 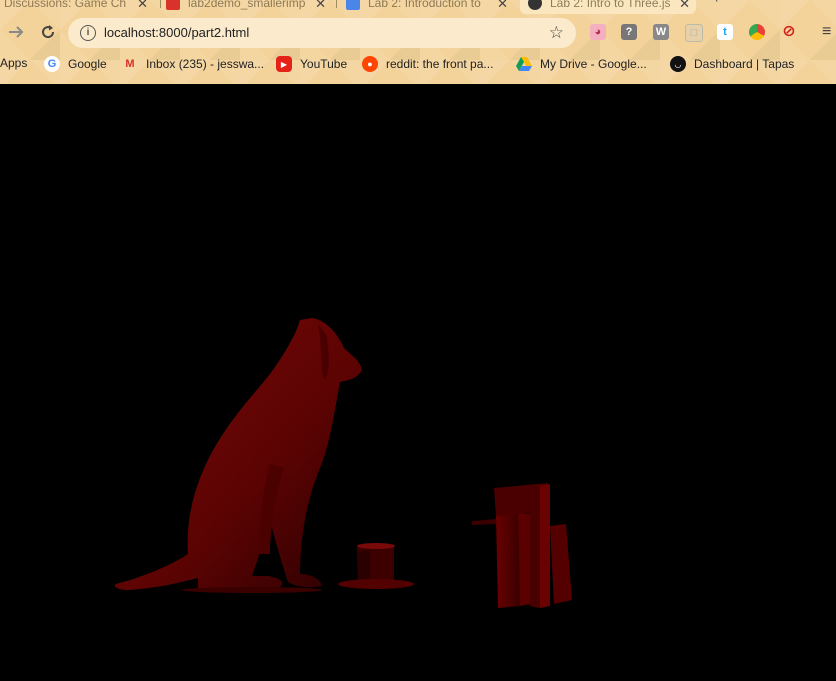 I want to click on chrome-extension-icon, so click(x=757, y=32).